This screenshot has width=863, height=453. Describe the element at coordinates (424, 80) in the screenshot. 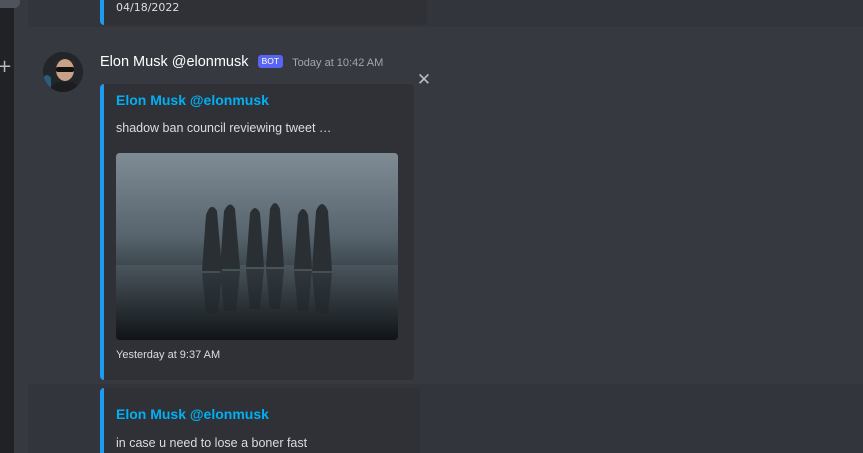

I see `close-icon: ✕` at that location.